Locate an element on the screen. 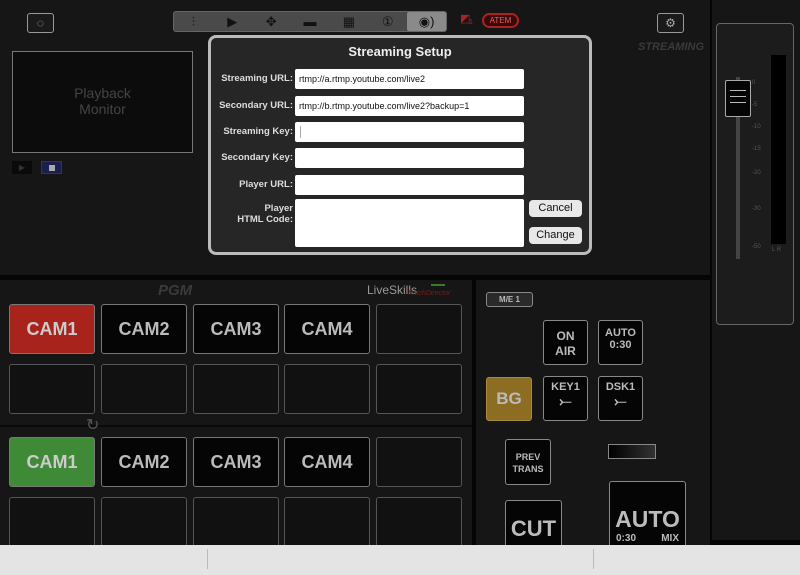 This screenshot has width=800, height=575. field-input: rtmp://a.rtmp.youtube.com/live2 is located at coordinates (409, 79).